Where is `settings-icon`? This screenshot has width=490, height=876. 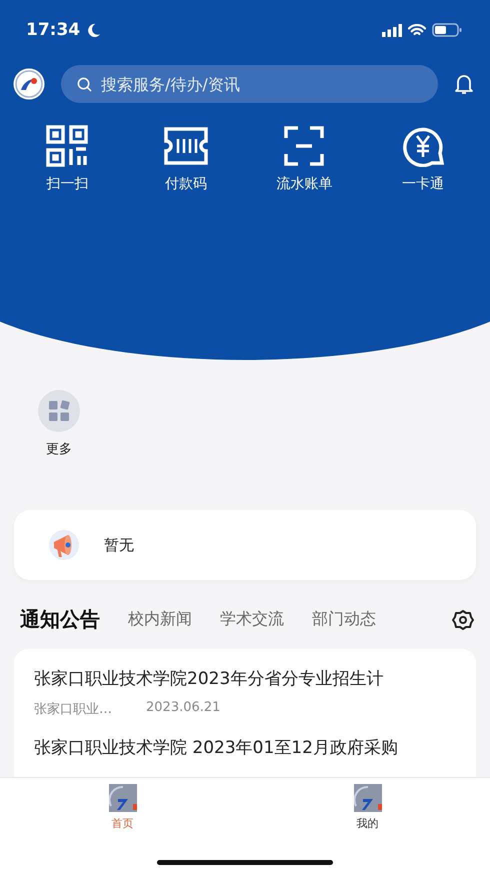 settings-icon is located at coordinates (463, 619).